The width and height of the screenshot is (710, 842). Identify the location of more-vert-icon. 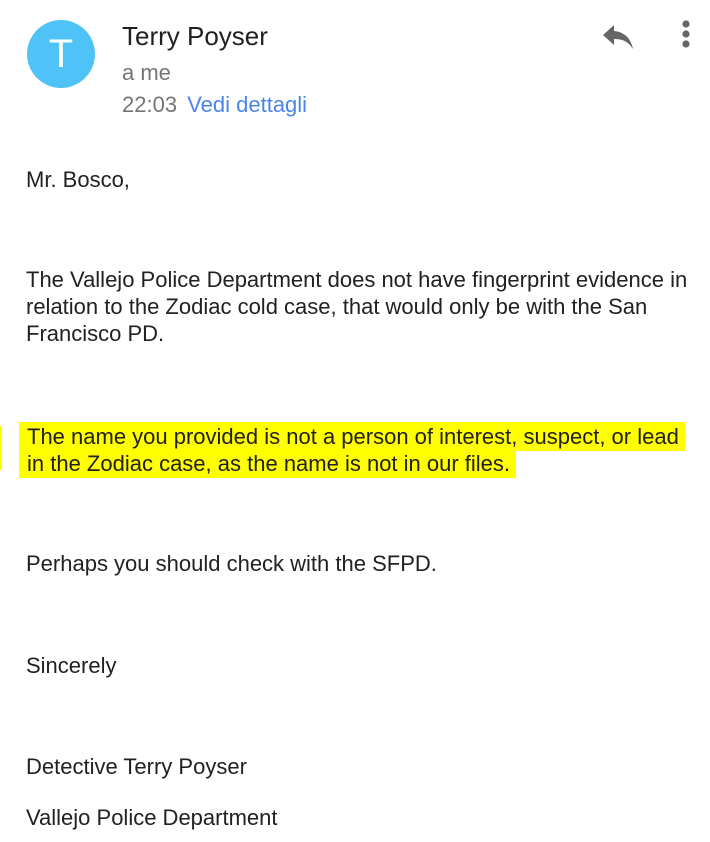
(686, 34).